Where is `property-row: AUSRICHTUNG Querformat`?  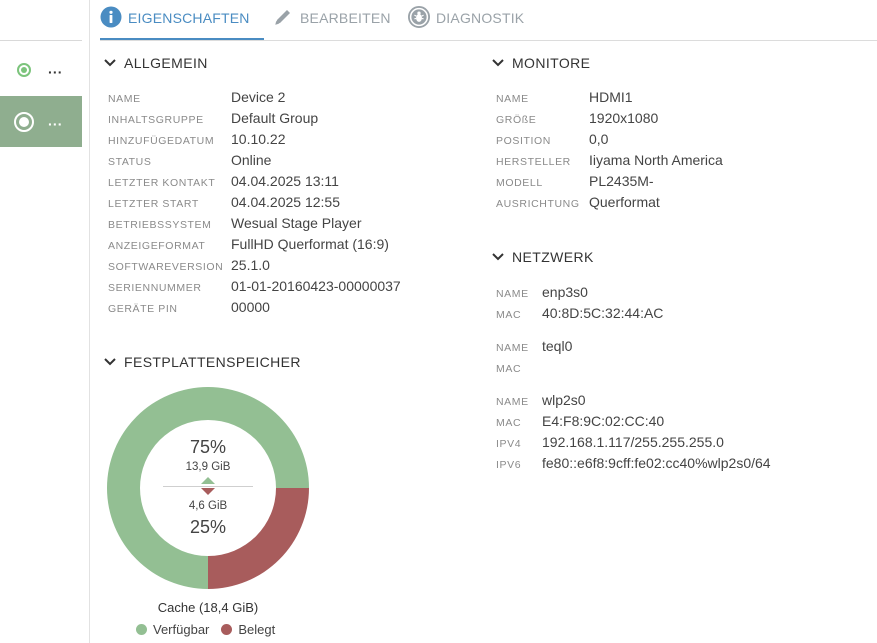
property-row: AUSRICHTUNG Querformat is located at coordinates (681, 204).